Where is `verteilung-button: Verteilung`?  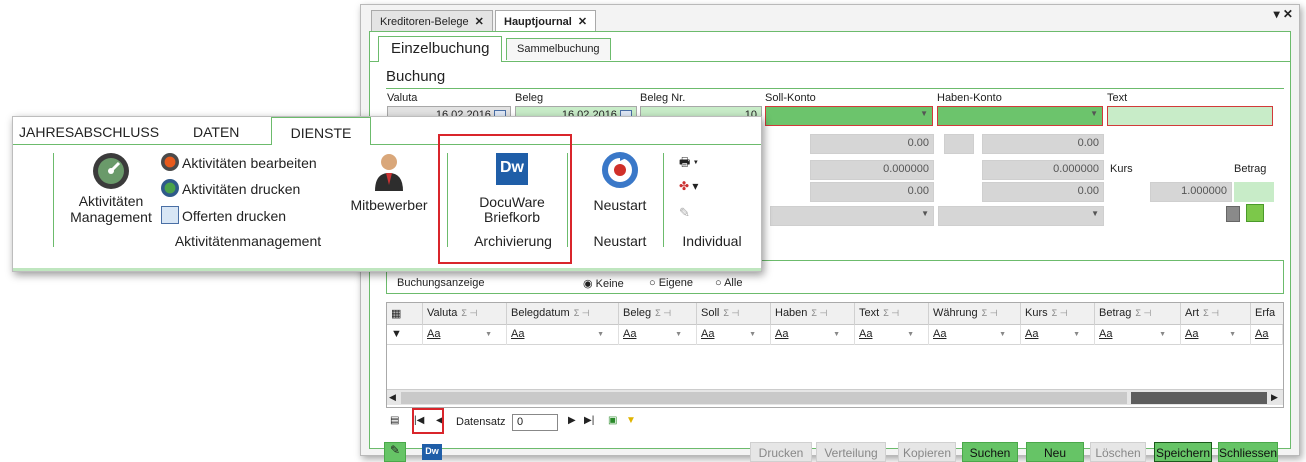
verteilung-button: Verteilung is located at coordinates (851, 452).